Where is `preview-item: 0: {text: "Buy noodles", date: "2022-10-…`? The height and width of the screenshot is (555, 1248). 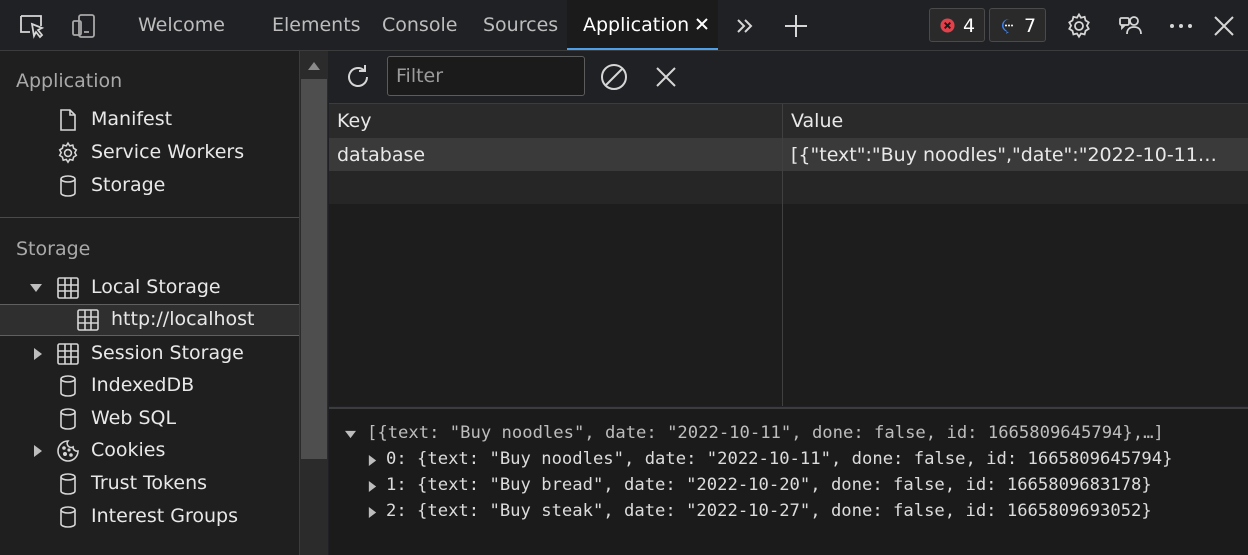
preview-item: 0: {text: "Buy noodles", date: "2022-10-… is located at coordinates (779, 459).